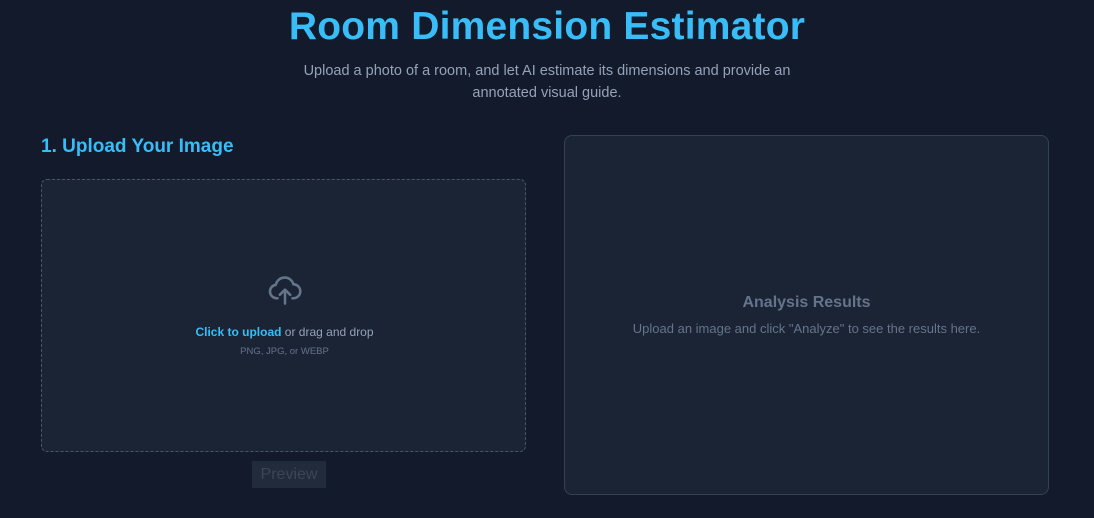 The height and width of the screenshot is (518, 1094). What do you see at coordinates (285, 290) in the screenshot?
I see `cloud-upload-icon` at bounding box center [285, 290].